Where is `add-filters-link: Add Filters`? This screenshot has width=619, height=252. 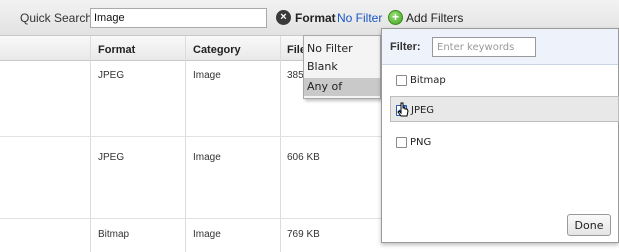 add-filters-link: Add Filters is located at coordinates (434, 18).